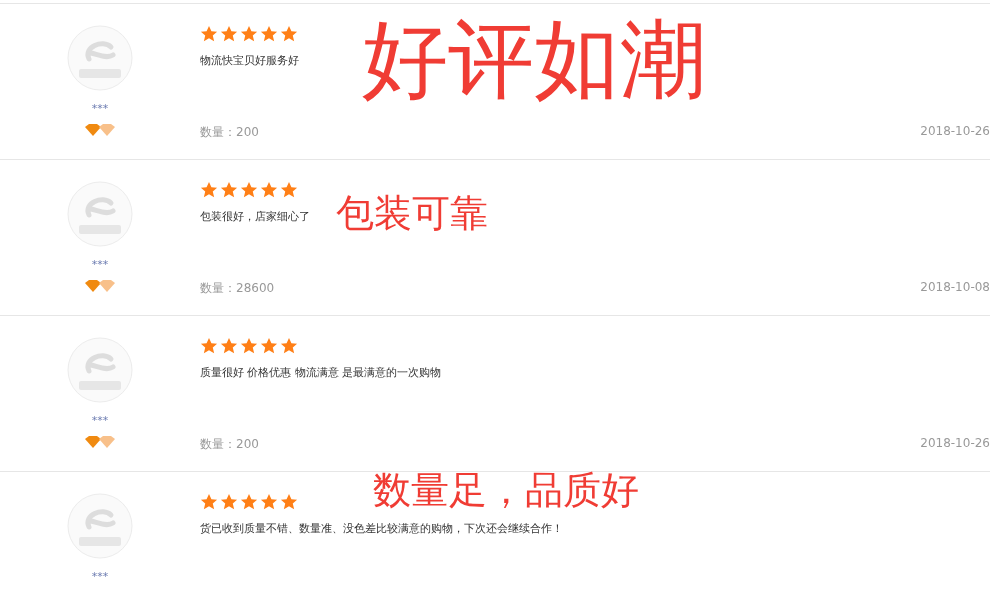 The height and width of the screenshot is (589, 1001). Describe the element at coordinates (412, 213) in the screenshot. I see `annotation-text: 包装可靠` at that location.